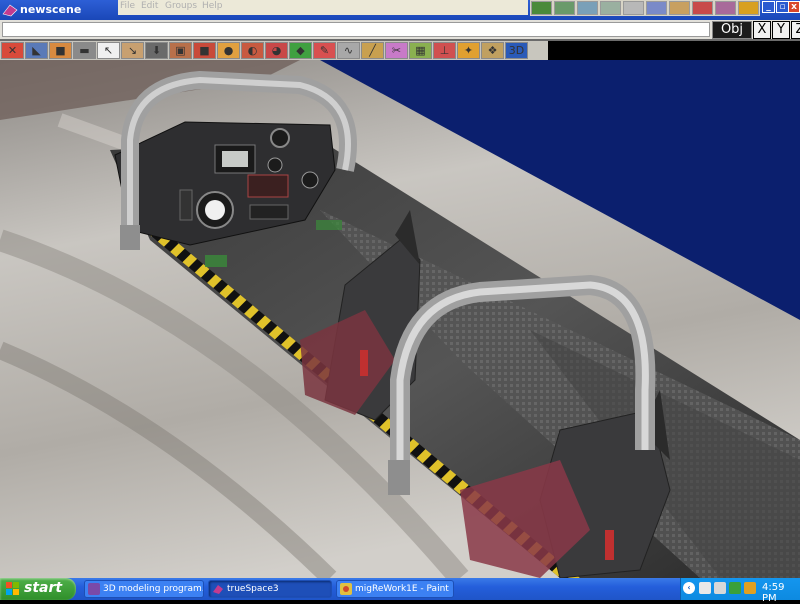  Describe the element at coordinates (795, 30) in the screenshot. I see `z-axis-button: Z` at that location.